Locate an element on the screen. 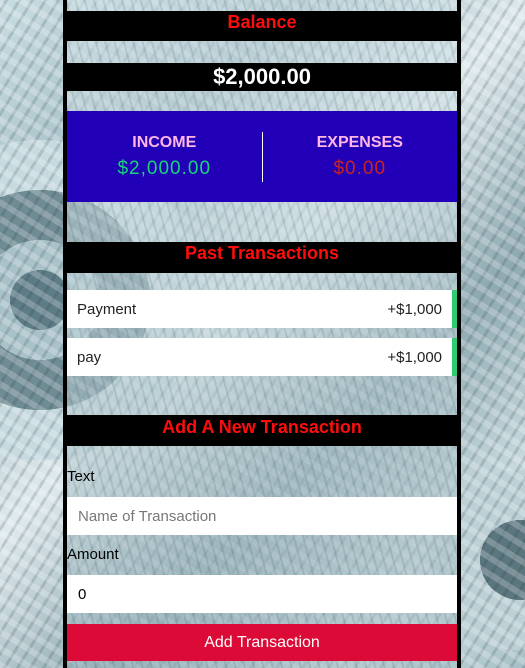 Image resolution: width=525 pixels, height=668 pixels. amount-field-label: Amount is located at coordinates (93, 554).